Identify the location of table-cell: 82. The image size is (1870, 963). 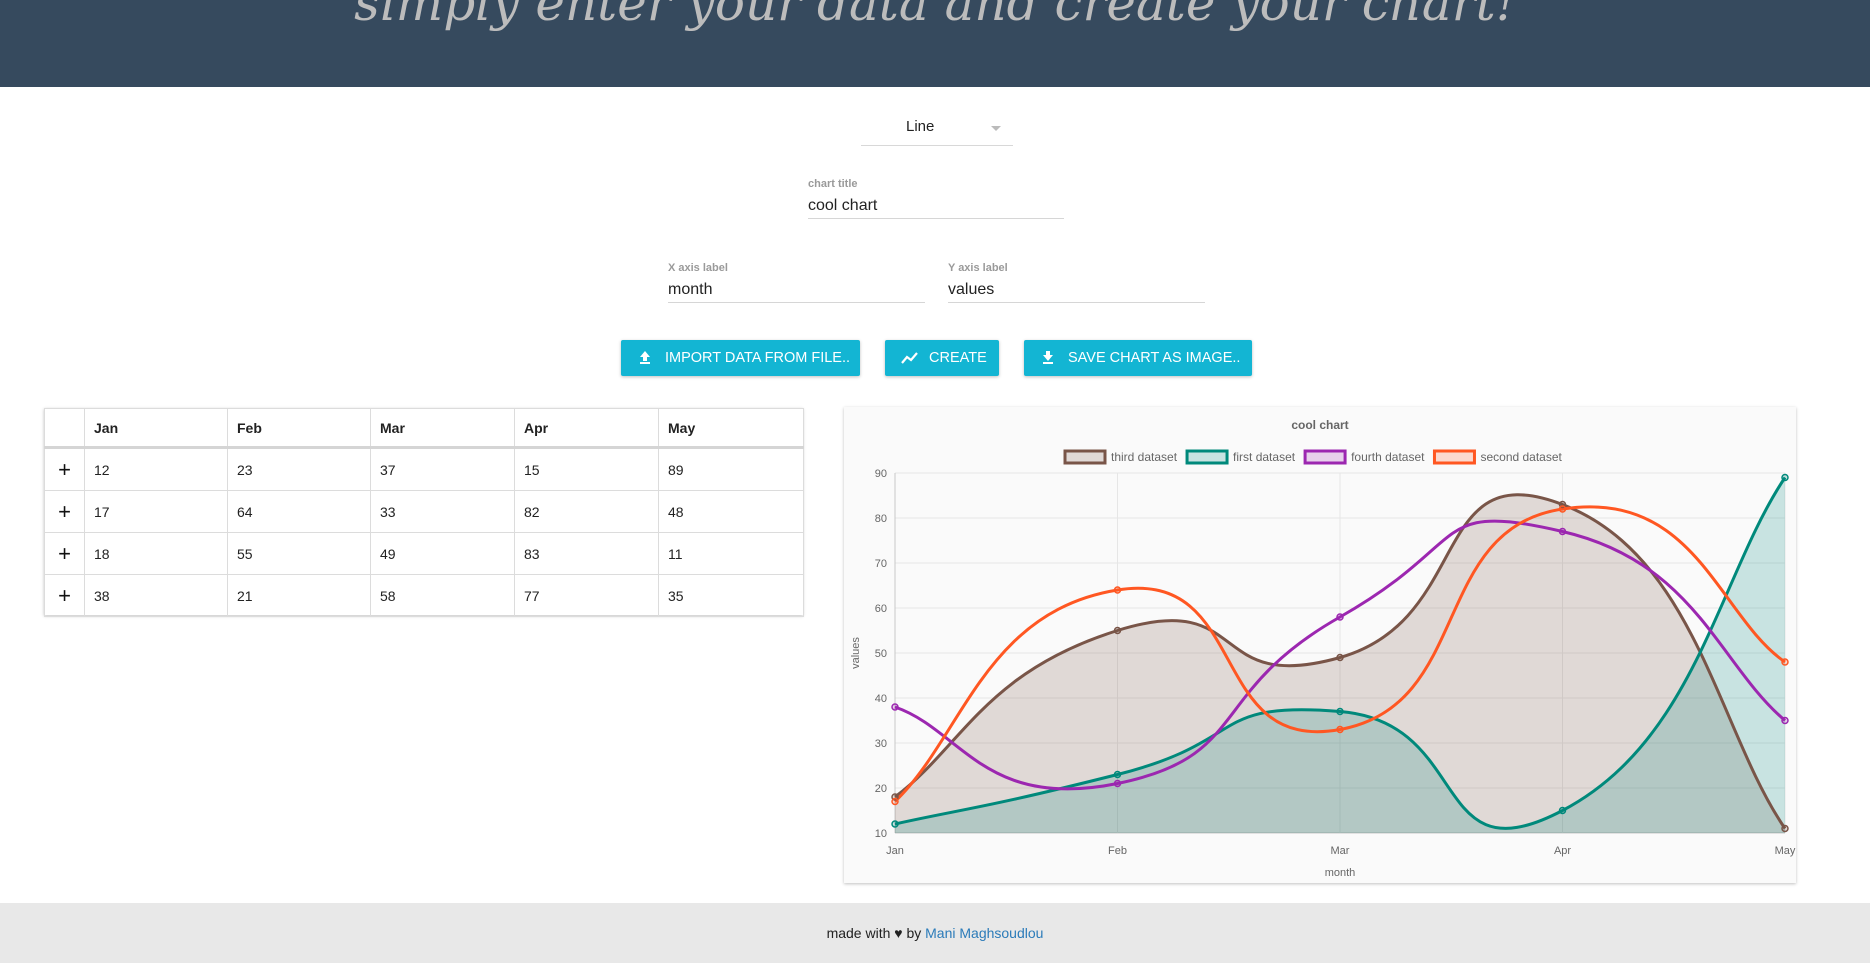
(586, 511).